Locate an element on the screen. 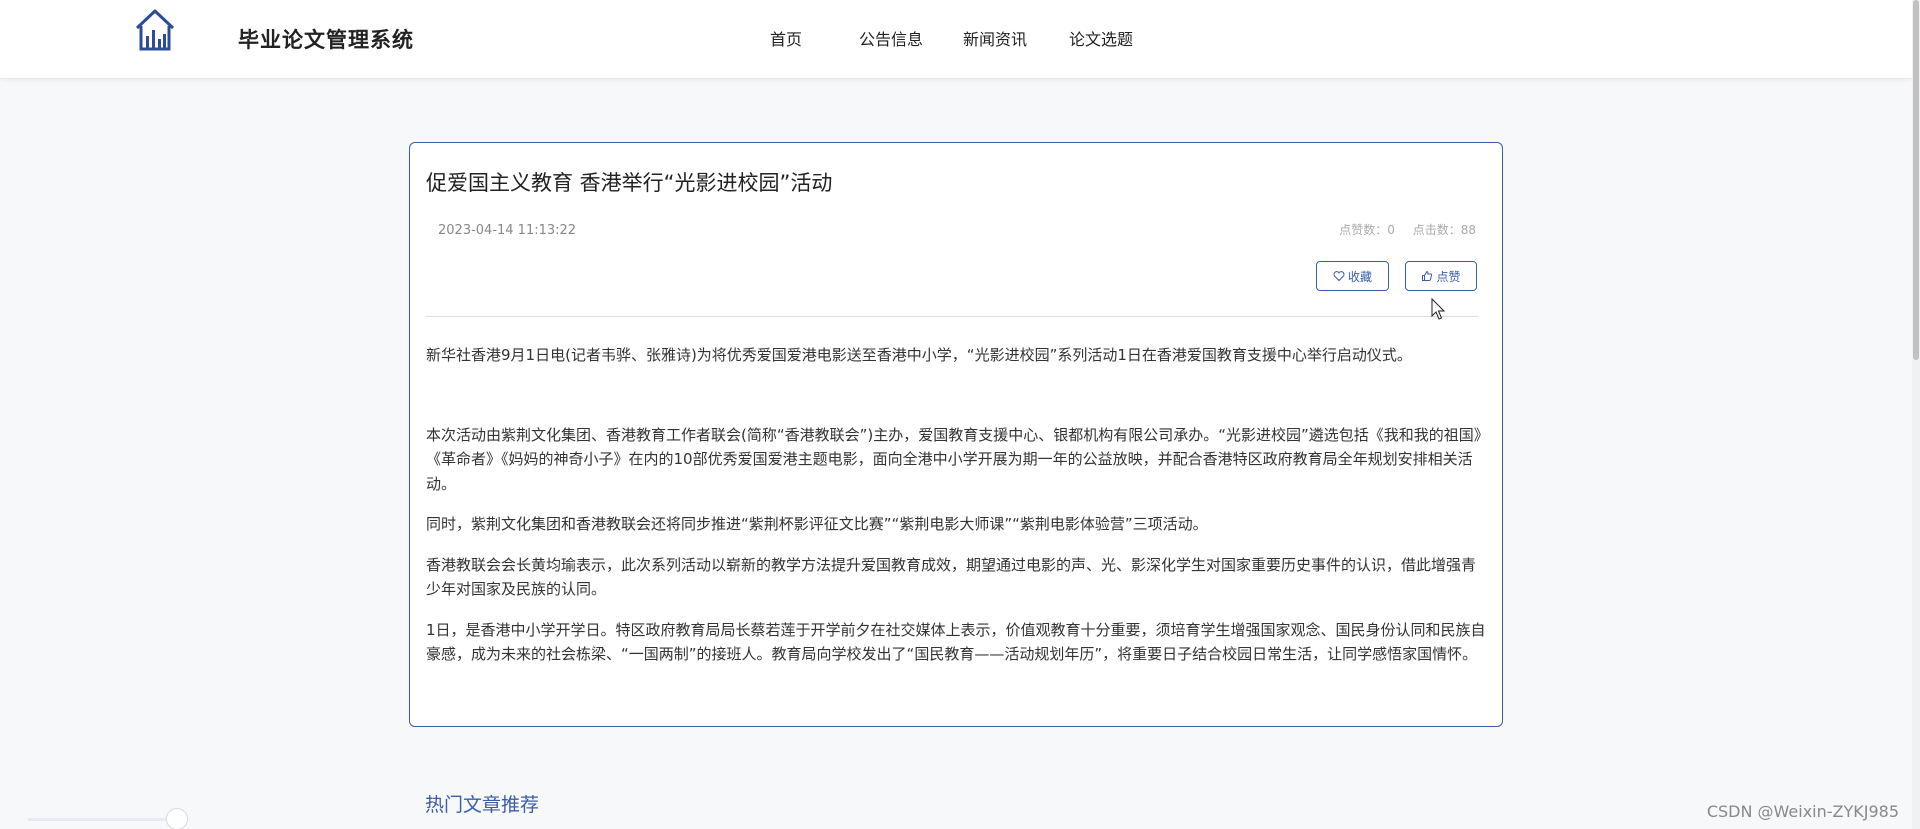  divider is located at coordinates (952, 316).